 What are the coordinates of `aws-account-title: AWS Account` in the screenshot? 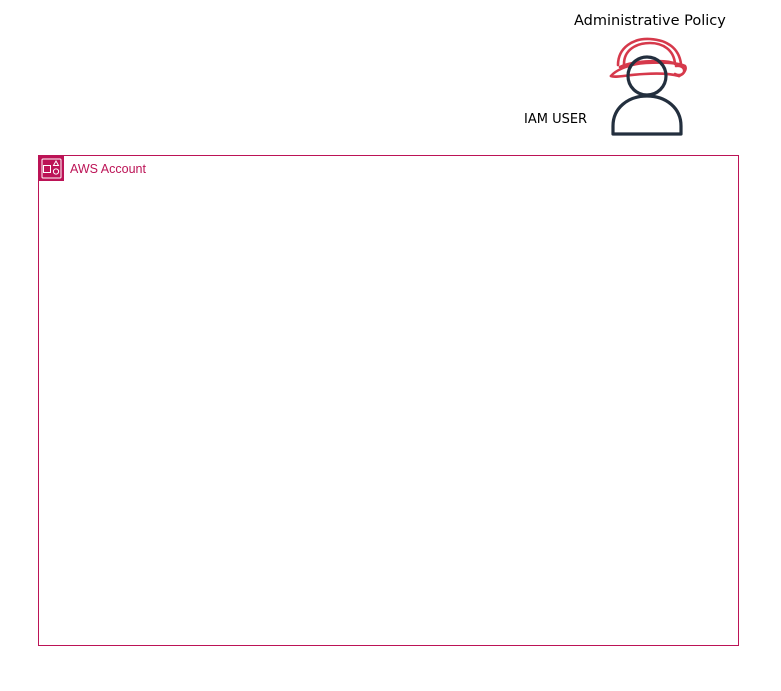 It's located at (108, 169).